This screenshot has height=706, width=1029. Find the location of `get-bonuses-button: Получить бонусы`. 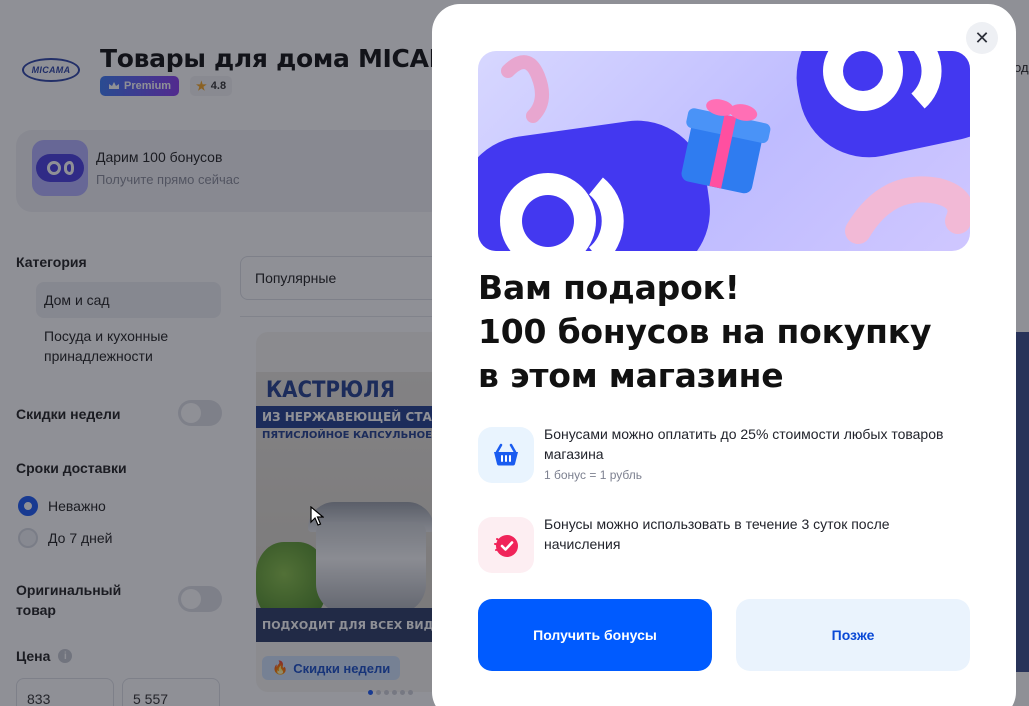

get-bonuses-button: Получить бонусы is located at coordinates (595, 635).